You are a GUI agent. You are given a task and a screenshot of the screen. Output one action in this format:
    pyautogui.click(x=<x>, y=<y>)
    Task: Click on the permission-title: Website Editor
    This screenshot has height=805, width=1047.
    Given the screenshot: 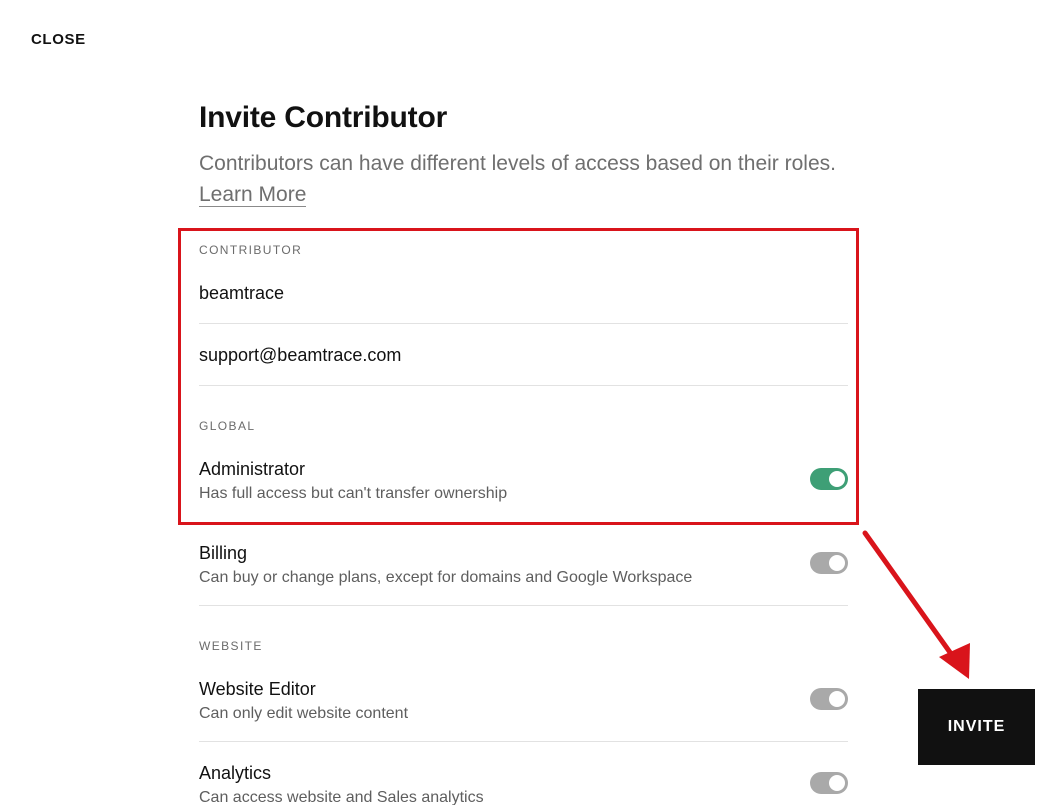 What is the action you would take?
    pyautogui.click(x=257, y=689)
    